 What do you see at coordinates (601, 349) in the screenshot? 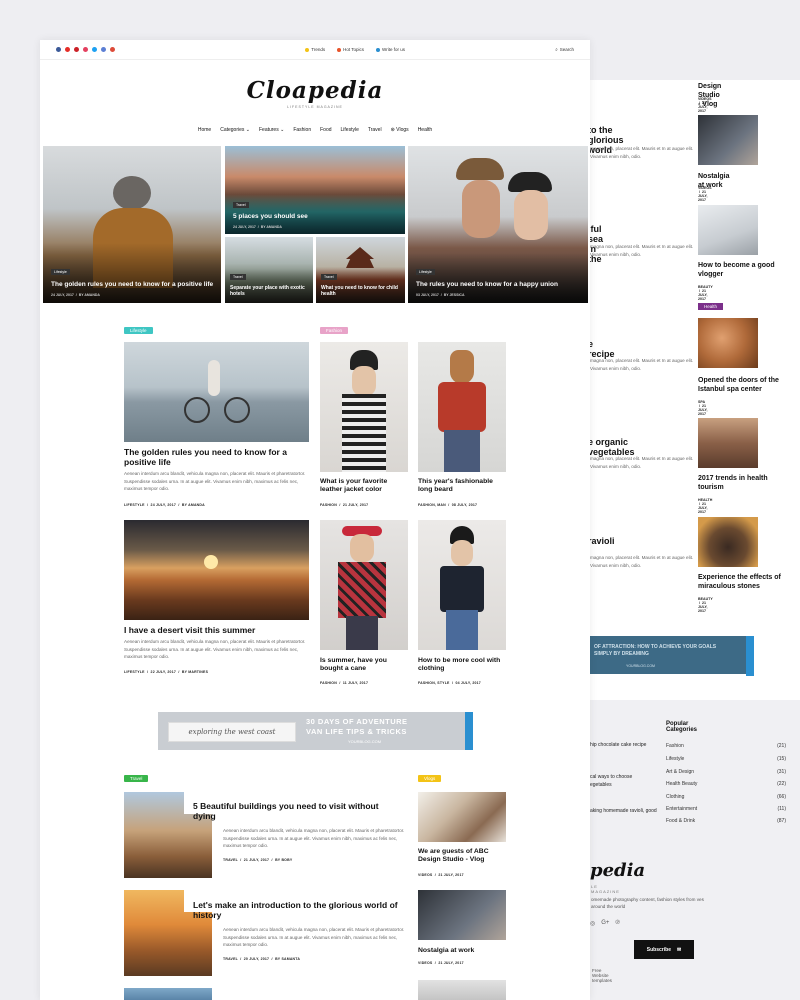
I see `back-post-title: e recipe` at bounding box center [601, 349].